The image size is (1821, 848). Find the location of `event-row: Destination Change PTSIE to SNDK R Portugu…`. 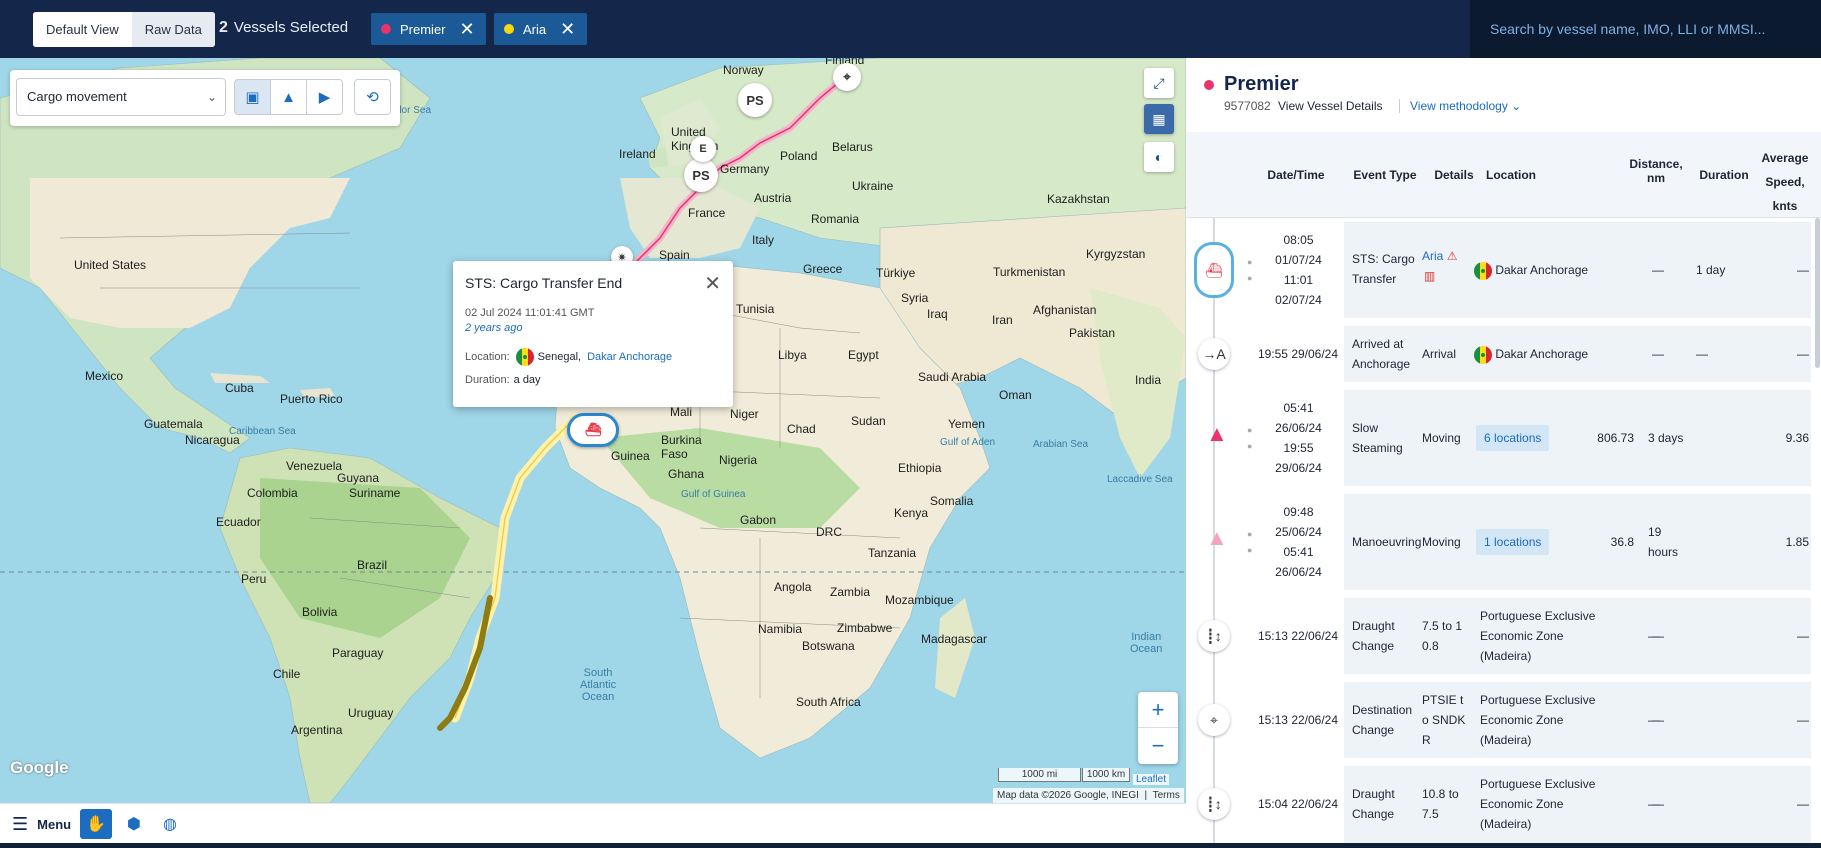

event-row: Destination Change PTSIE to SNDK R Portugu… is located at coordinates (1577, 720).